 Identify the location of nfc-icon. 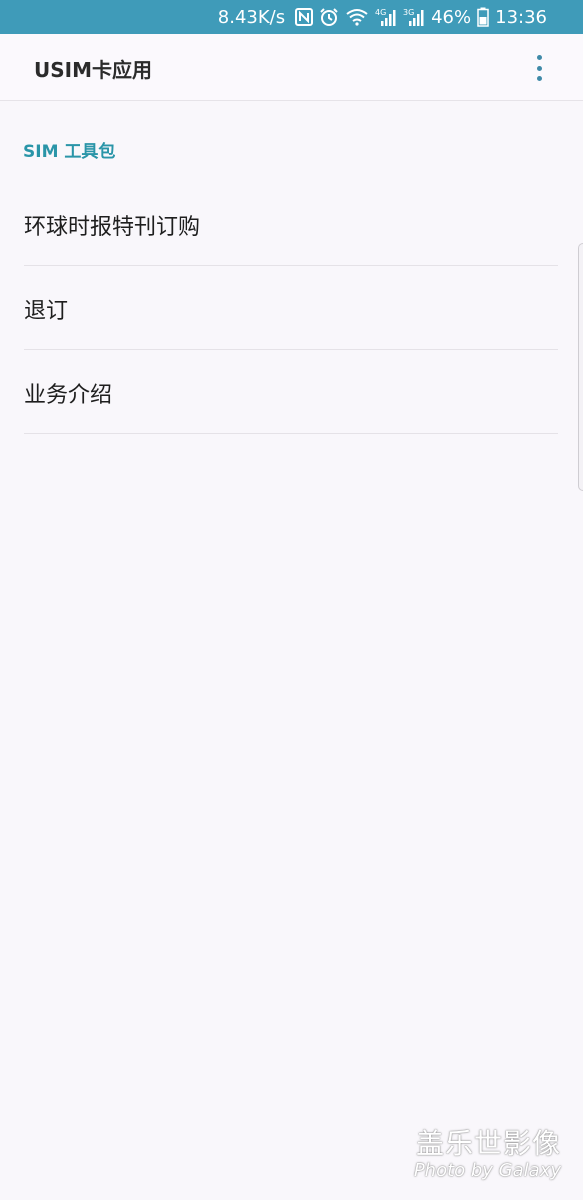
(304, 17).